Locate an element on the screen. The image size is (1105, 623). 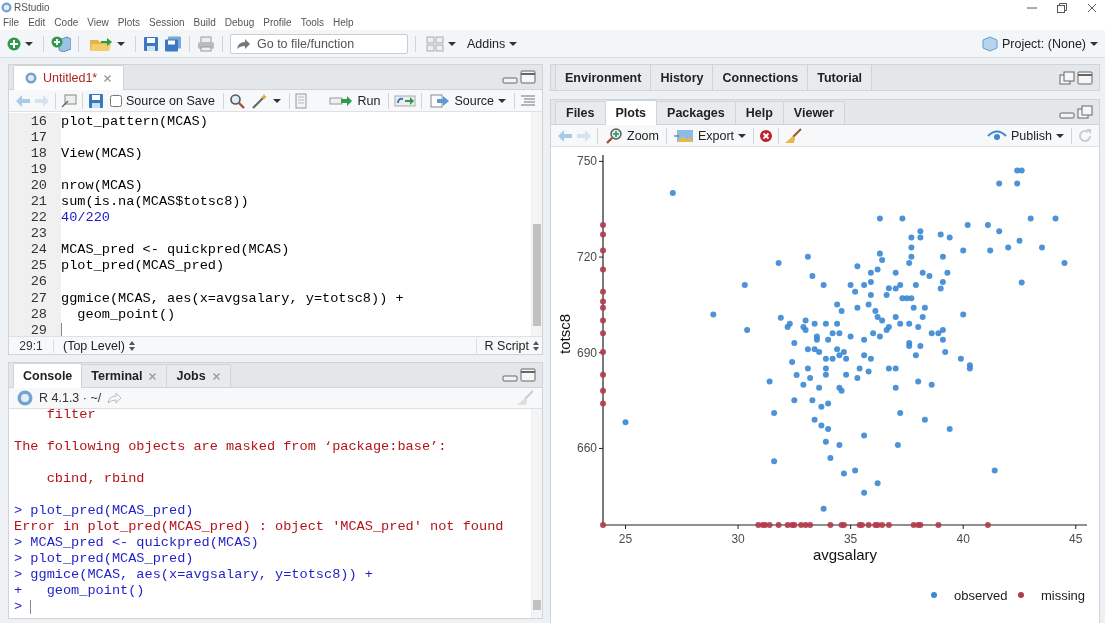
tick-label: 40 is located at coordinates (963, 539).